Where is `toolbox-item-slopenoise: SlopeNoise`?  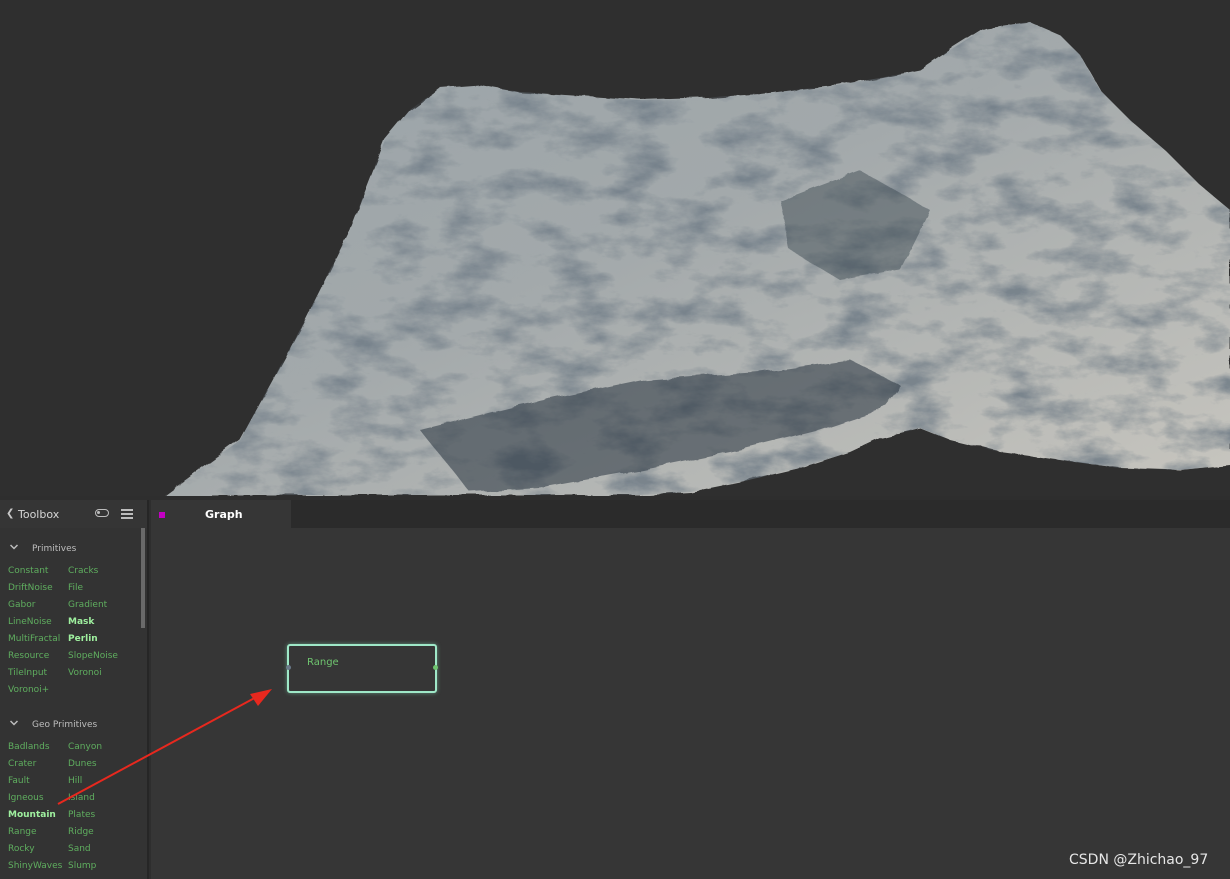
toolbox-item-slopenoise: SlopeNoise is located at coordinates (93, 656).